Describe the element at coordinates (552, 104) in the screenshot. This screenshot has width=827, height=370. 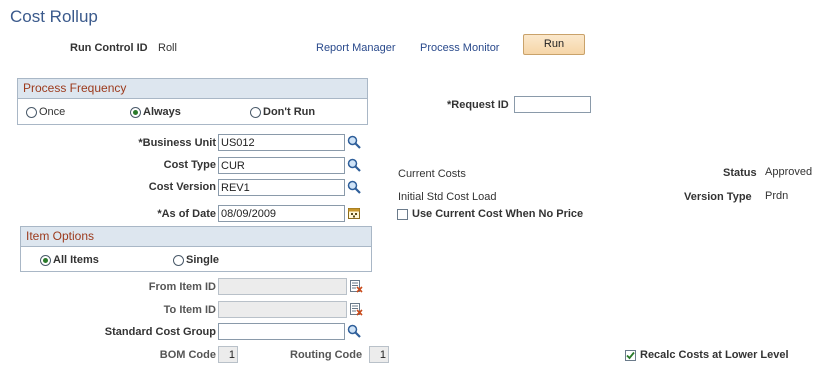
I see `request-id-input` at that location.